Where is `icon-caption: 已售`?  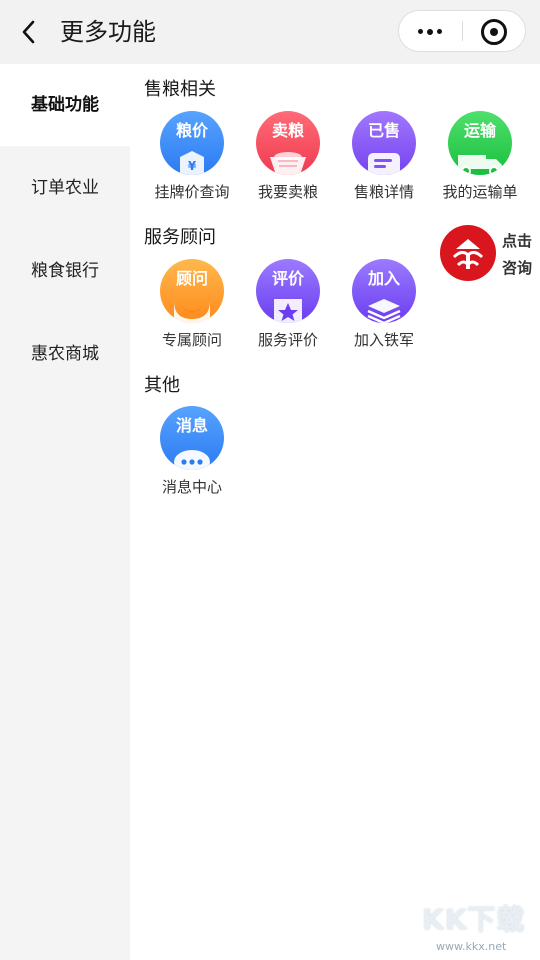
icon-caption: 已售 is located at coordinates (383, 130).